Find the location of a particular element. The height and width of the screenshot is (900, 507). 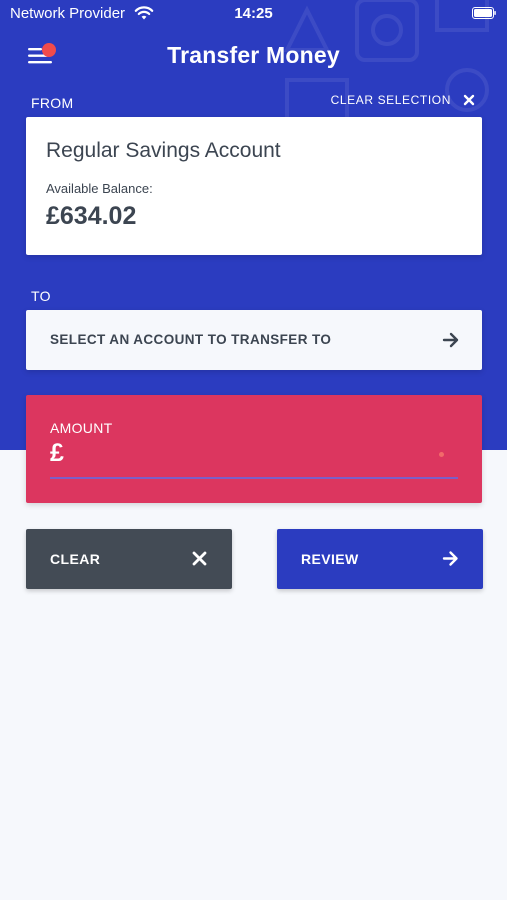

amount-underline is located at coordinates (254, 478).